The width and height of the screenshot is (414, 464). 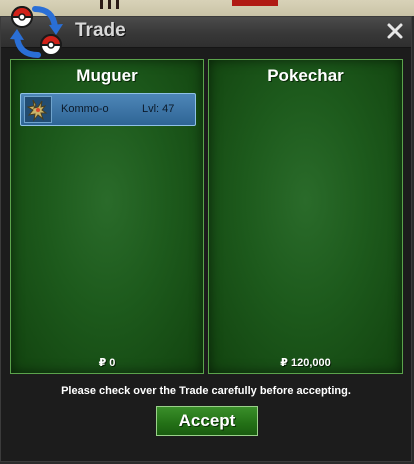 What do you see at coordinates (107, 75) in the screenshot?
I see `trainer-name: Muguer` at bounding box center [107, 75].